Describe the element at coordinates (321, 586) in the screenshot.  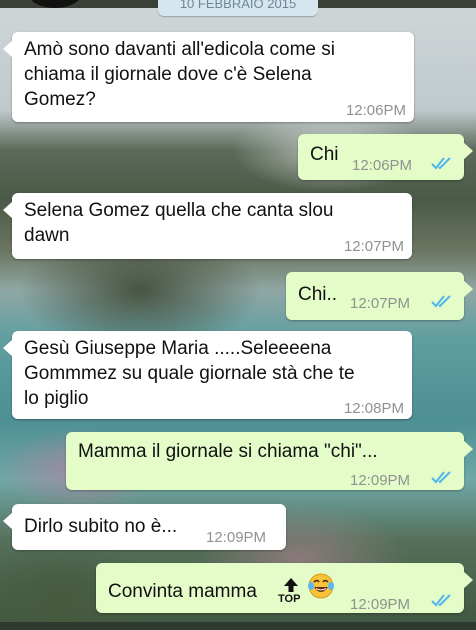
I see `laughing-tears-emoji` at that location.